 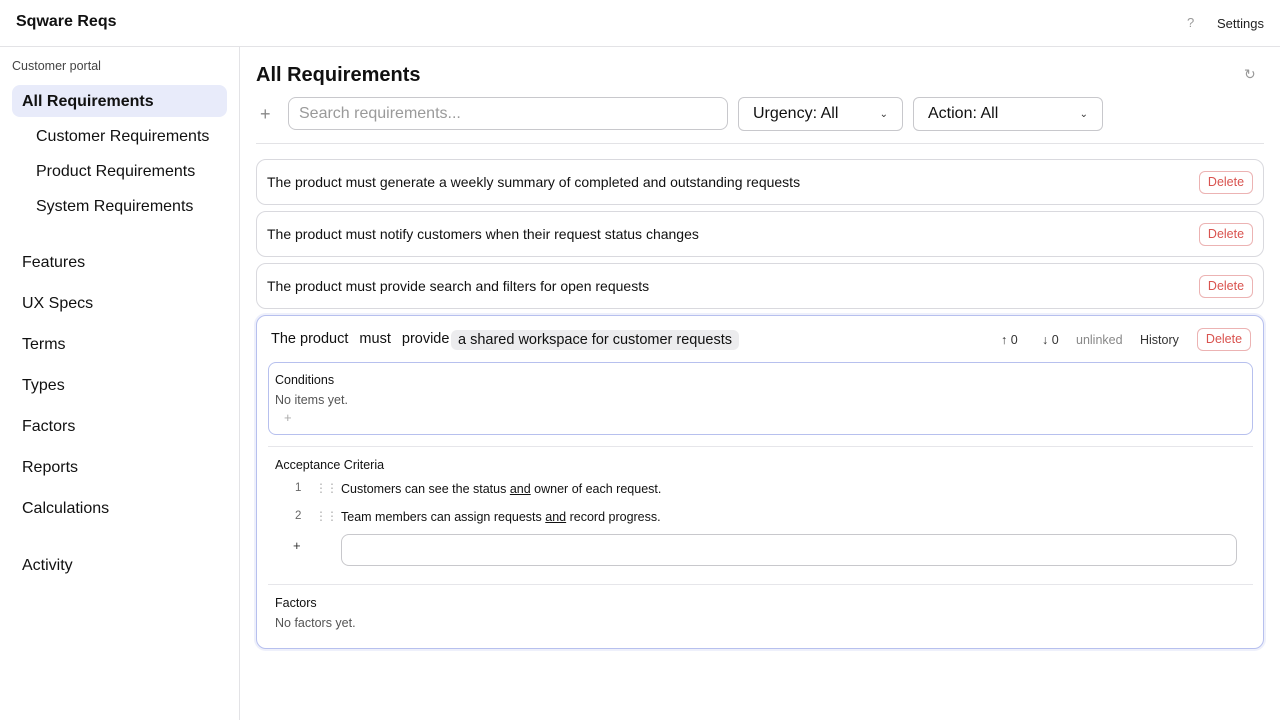 What do you see at coordinates (1009, 340) in the screenshot?
I see `upvote-count: ↑ 0` at bounding box center [1009, 340].